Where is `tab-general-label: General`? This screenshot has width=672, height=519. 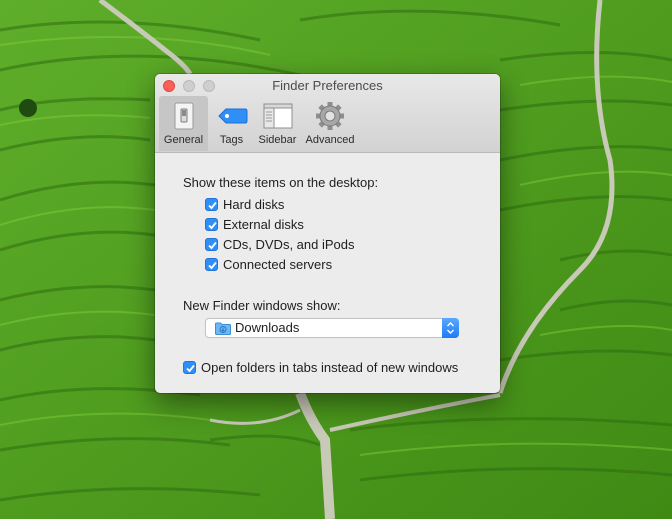
tab-general-label: General is located at coordinates (183, 140).